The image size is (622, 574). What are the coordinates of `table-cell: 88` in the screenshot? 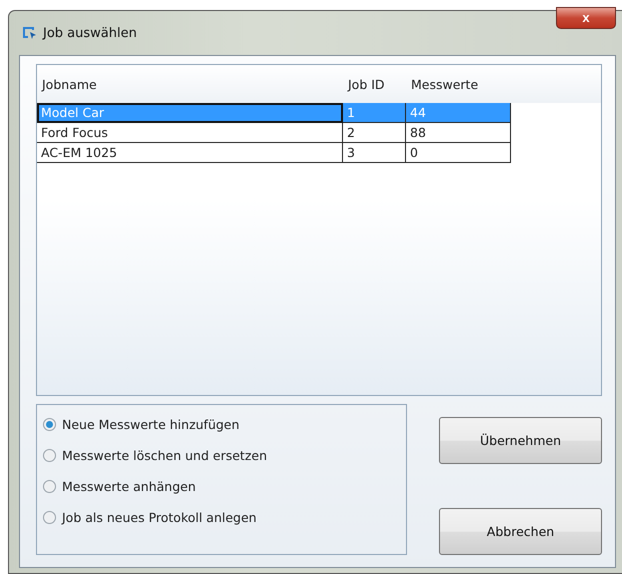 It's located at (458, 133).